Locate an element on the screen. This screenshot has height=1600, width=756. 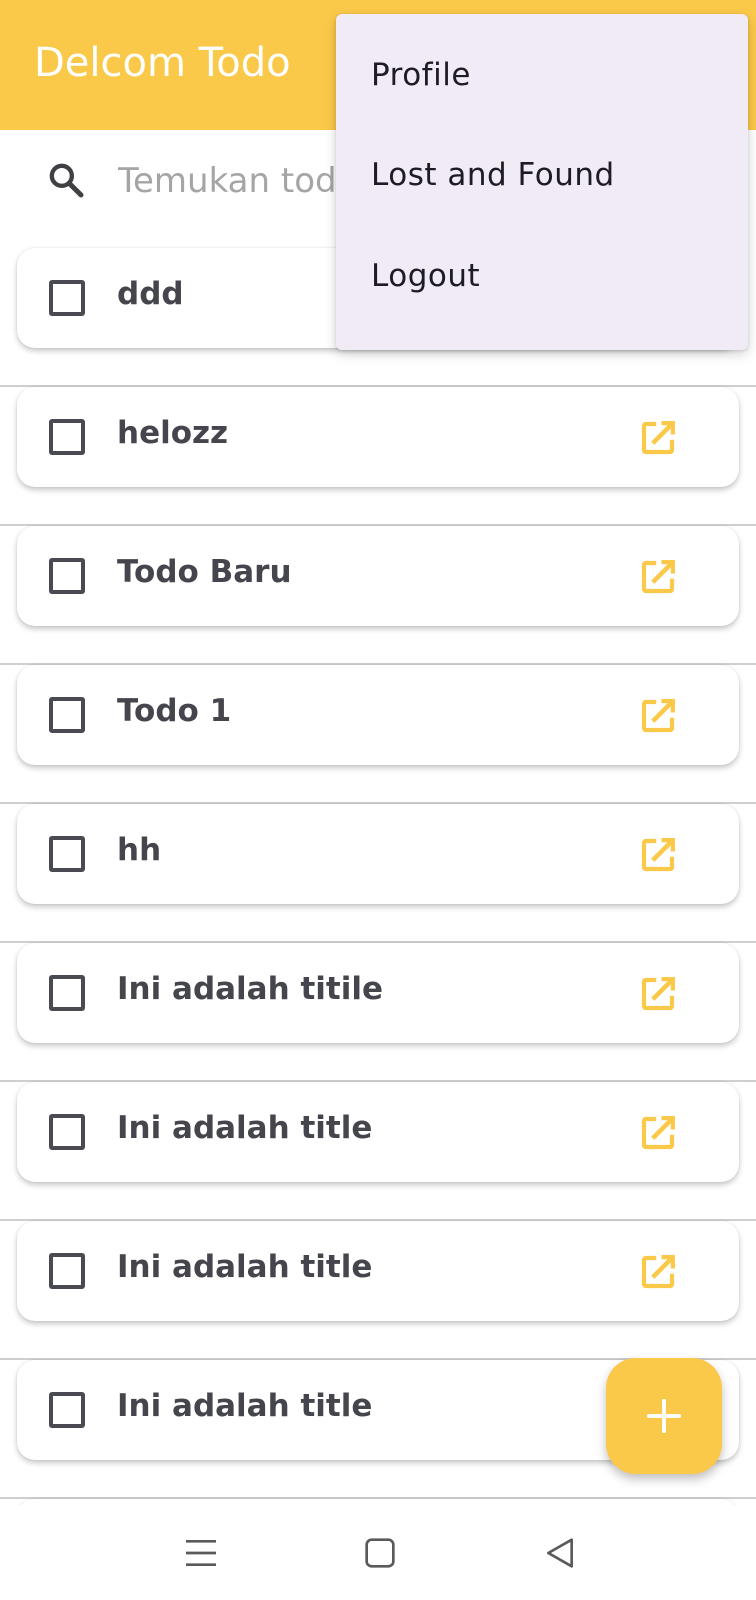
list-item: helozz is located at coordinates (378, 456).